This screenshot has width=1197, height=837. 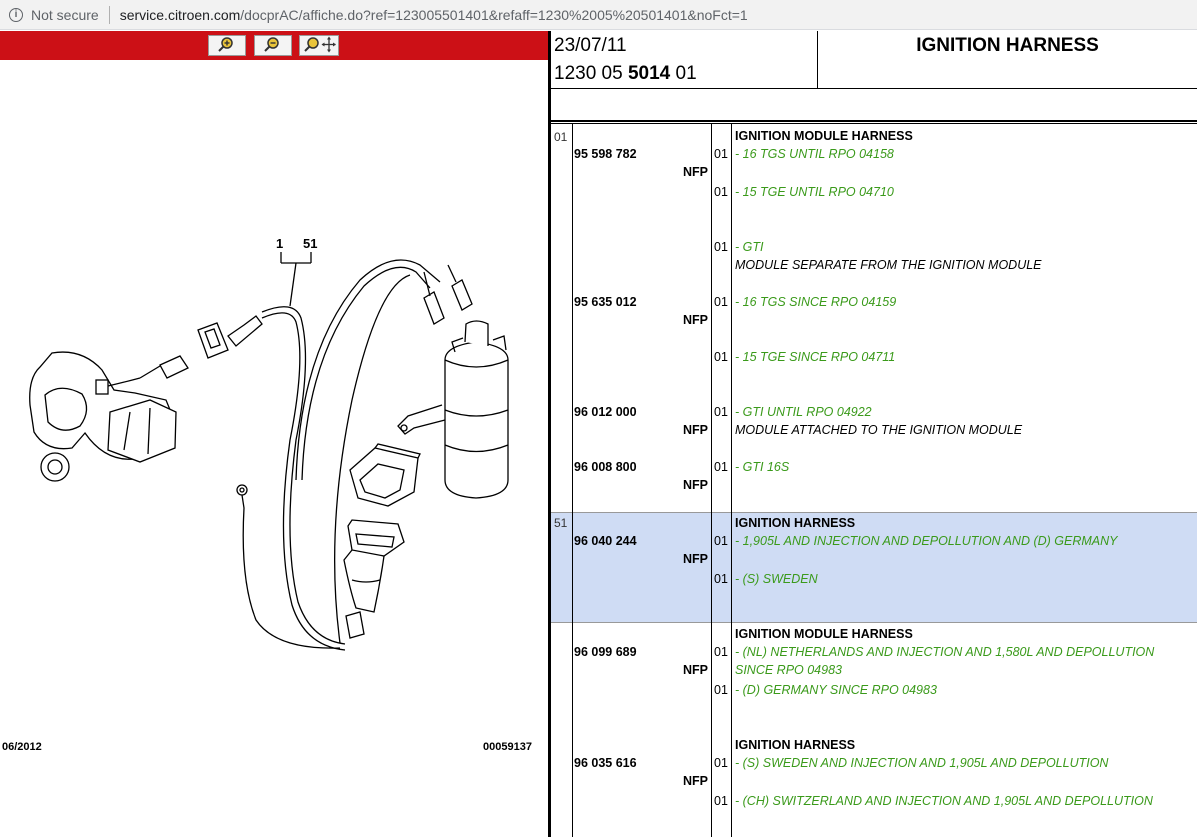 I want to click on part-number: 96 040 244, so click(x=605, y=541).